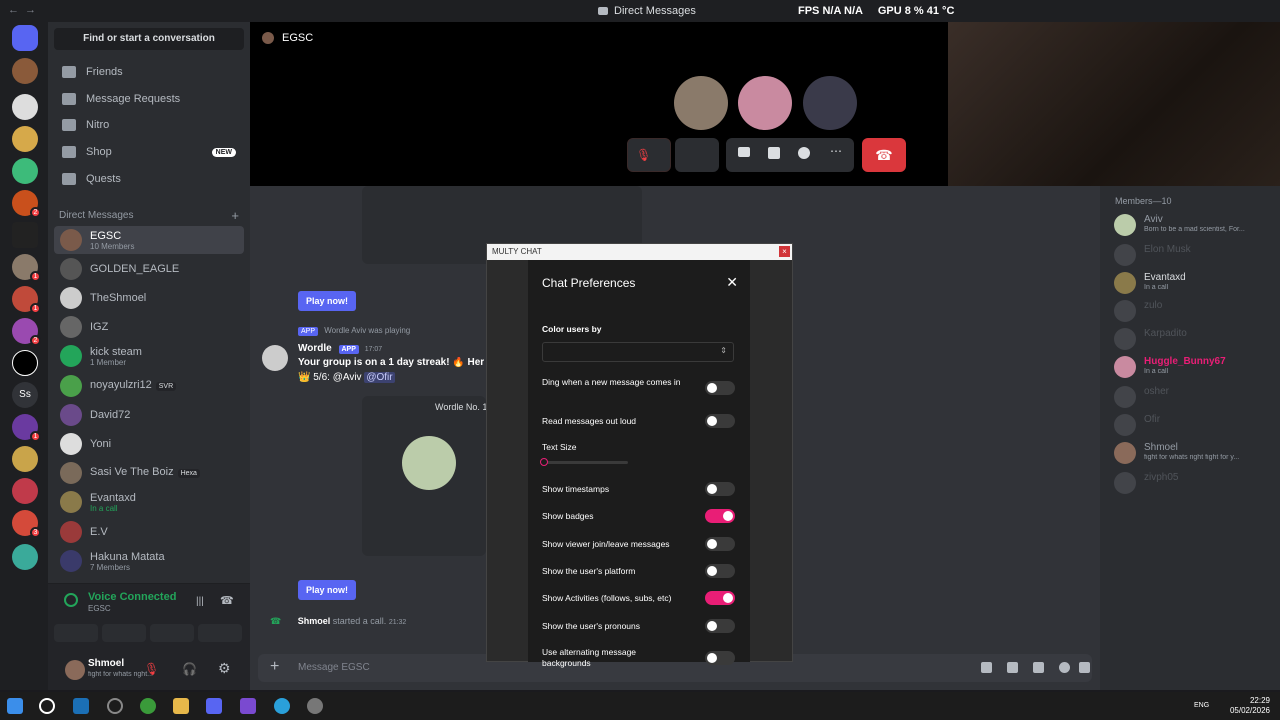 This screenshot has width=1280, height=720. Describe the element at coordinates (274, 667) in the screenshot. I see `attach-icon: +` at that location.